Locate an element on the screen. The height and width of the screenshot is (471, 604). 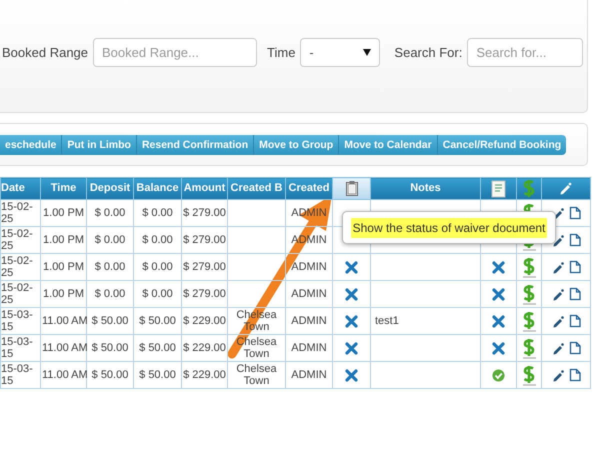
action-button: Cancel/Refund Booking is located at coordinates (502, 145).